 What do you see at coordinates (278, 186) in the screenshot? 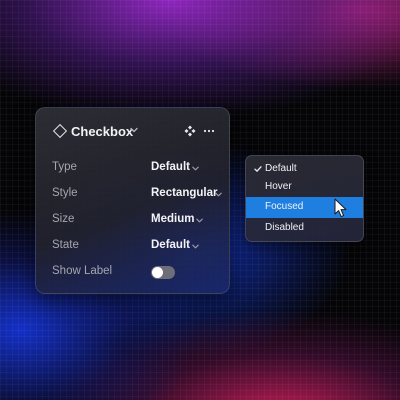
I see `dropdown-option-label: Hover` at bounding box center [278, 186].